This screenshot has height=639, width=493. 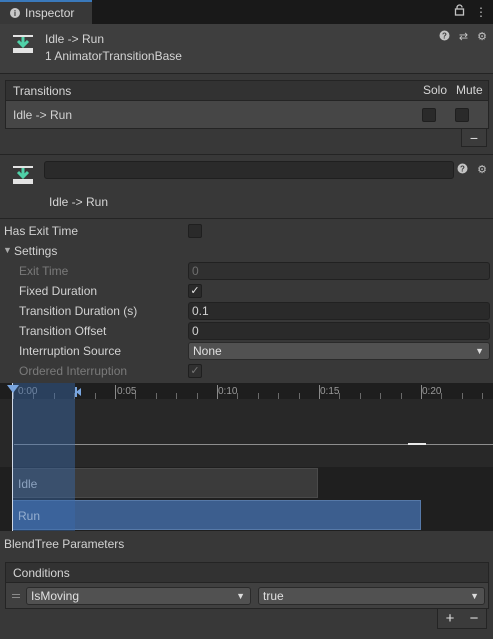 What do you see at coordinates (371, 596) in the screenshot?
I see `condition-value-dropdown: true ▼` at bounding box center [371, 596].